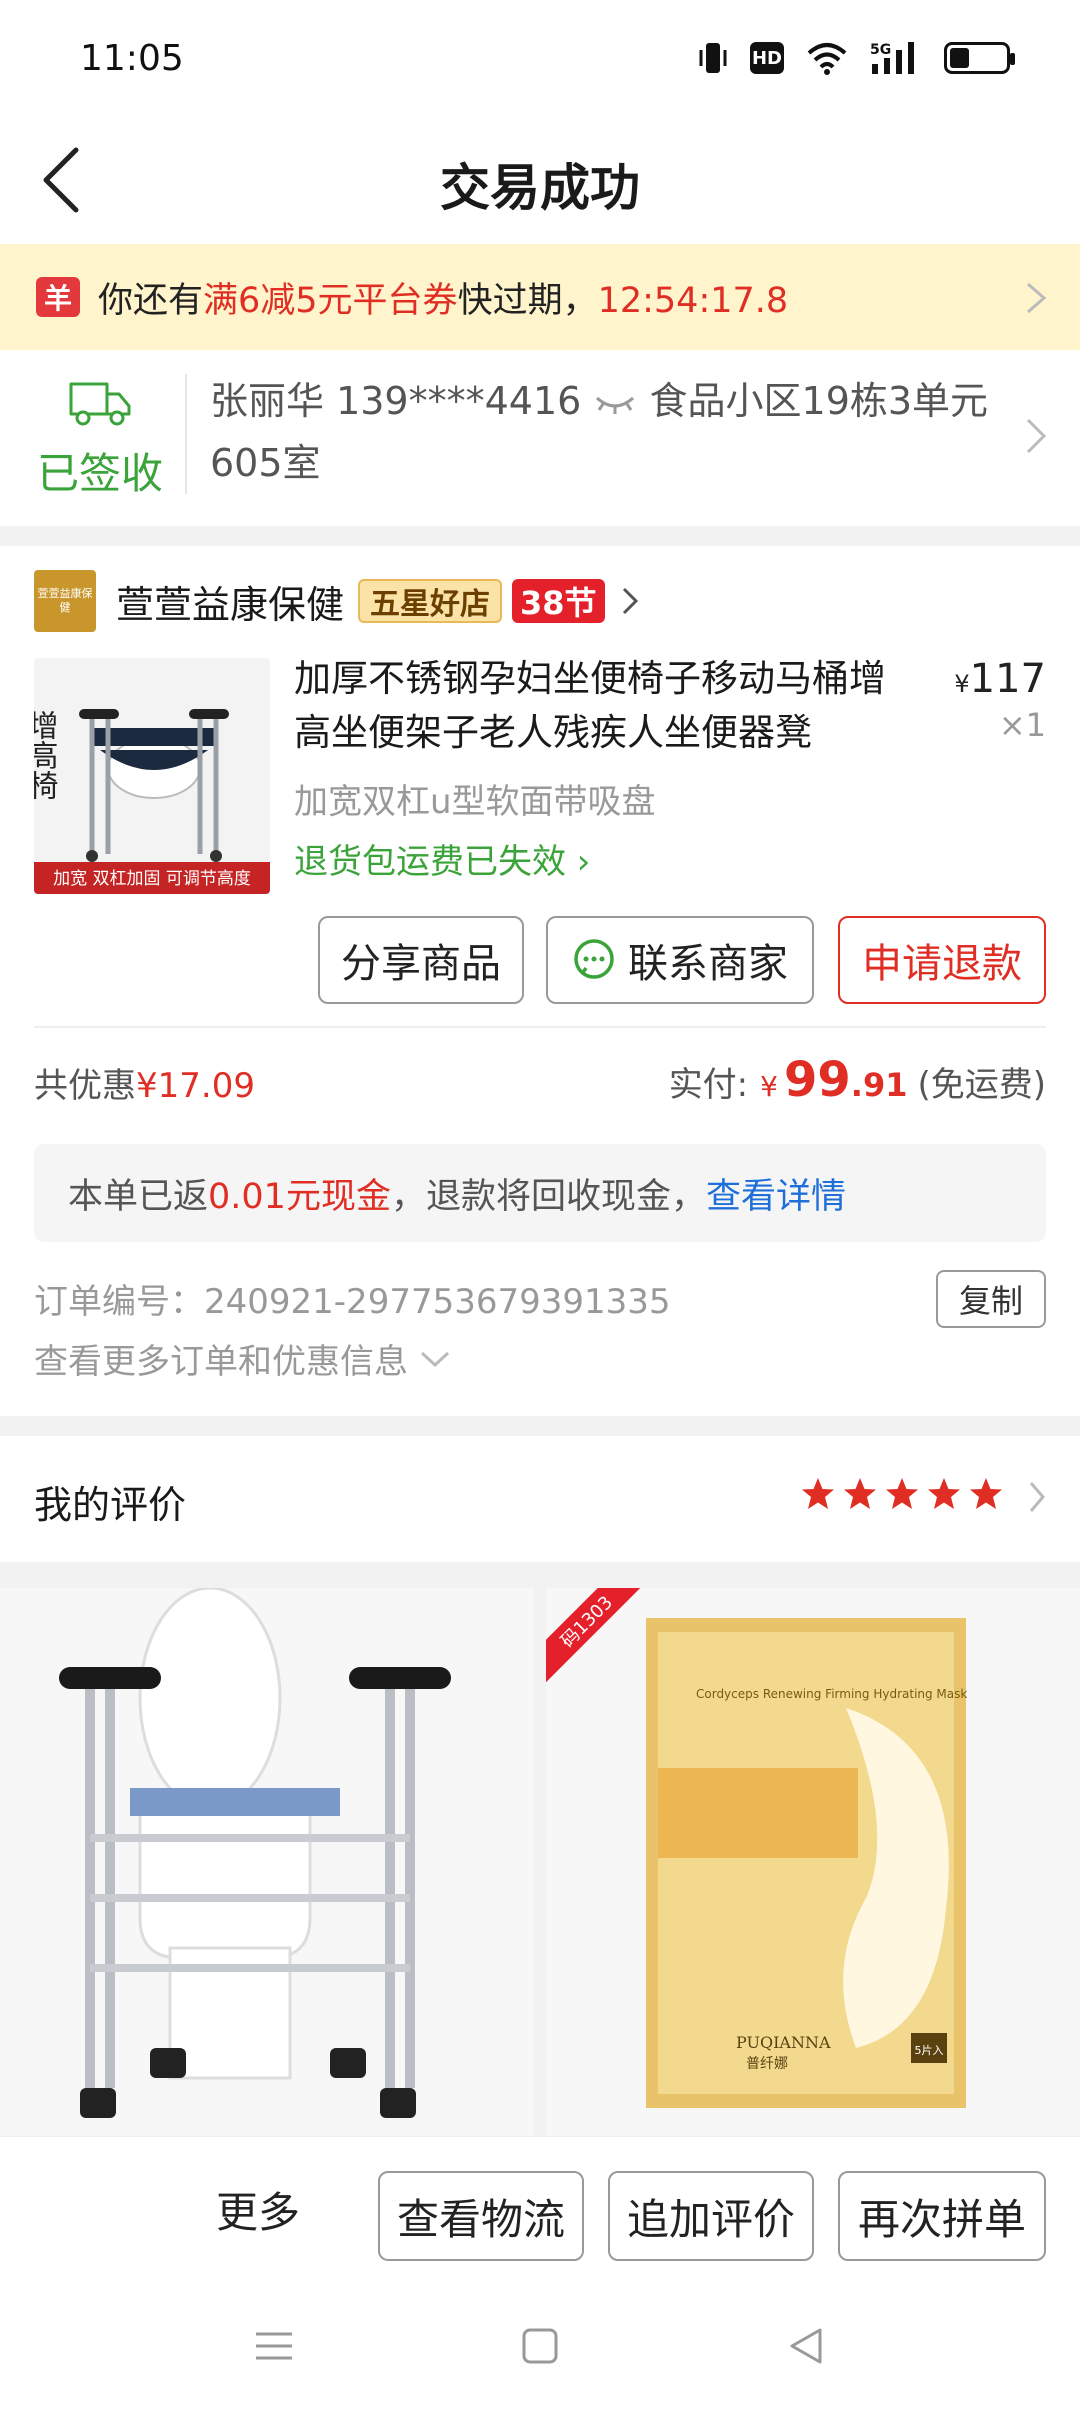 Image resolution: width=1080 pixels, height=2412 pixels. What do you see at coordinates (1022, 725) in the screenshot?
I see `product-quantity: ×1` at bounding box center [1022, 725].